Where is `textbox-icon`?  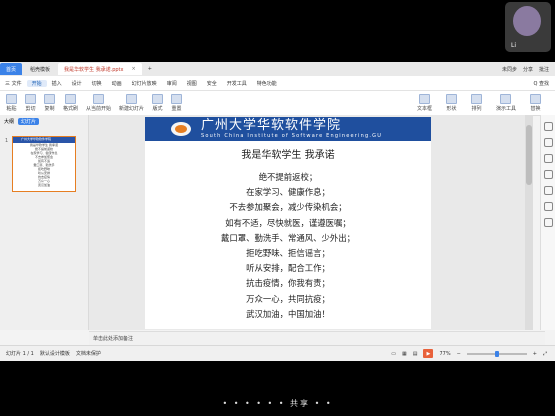
textbox-icon is located at coordinates (424, 99).